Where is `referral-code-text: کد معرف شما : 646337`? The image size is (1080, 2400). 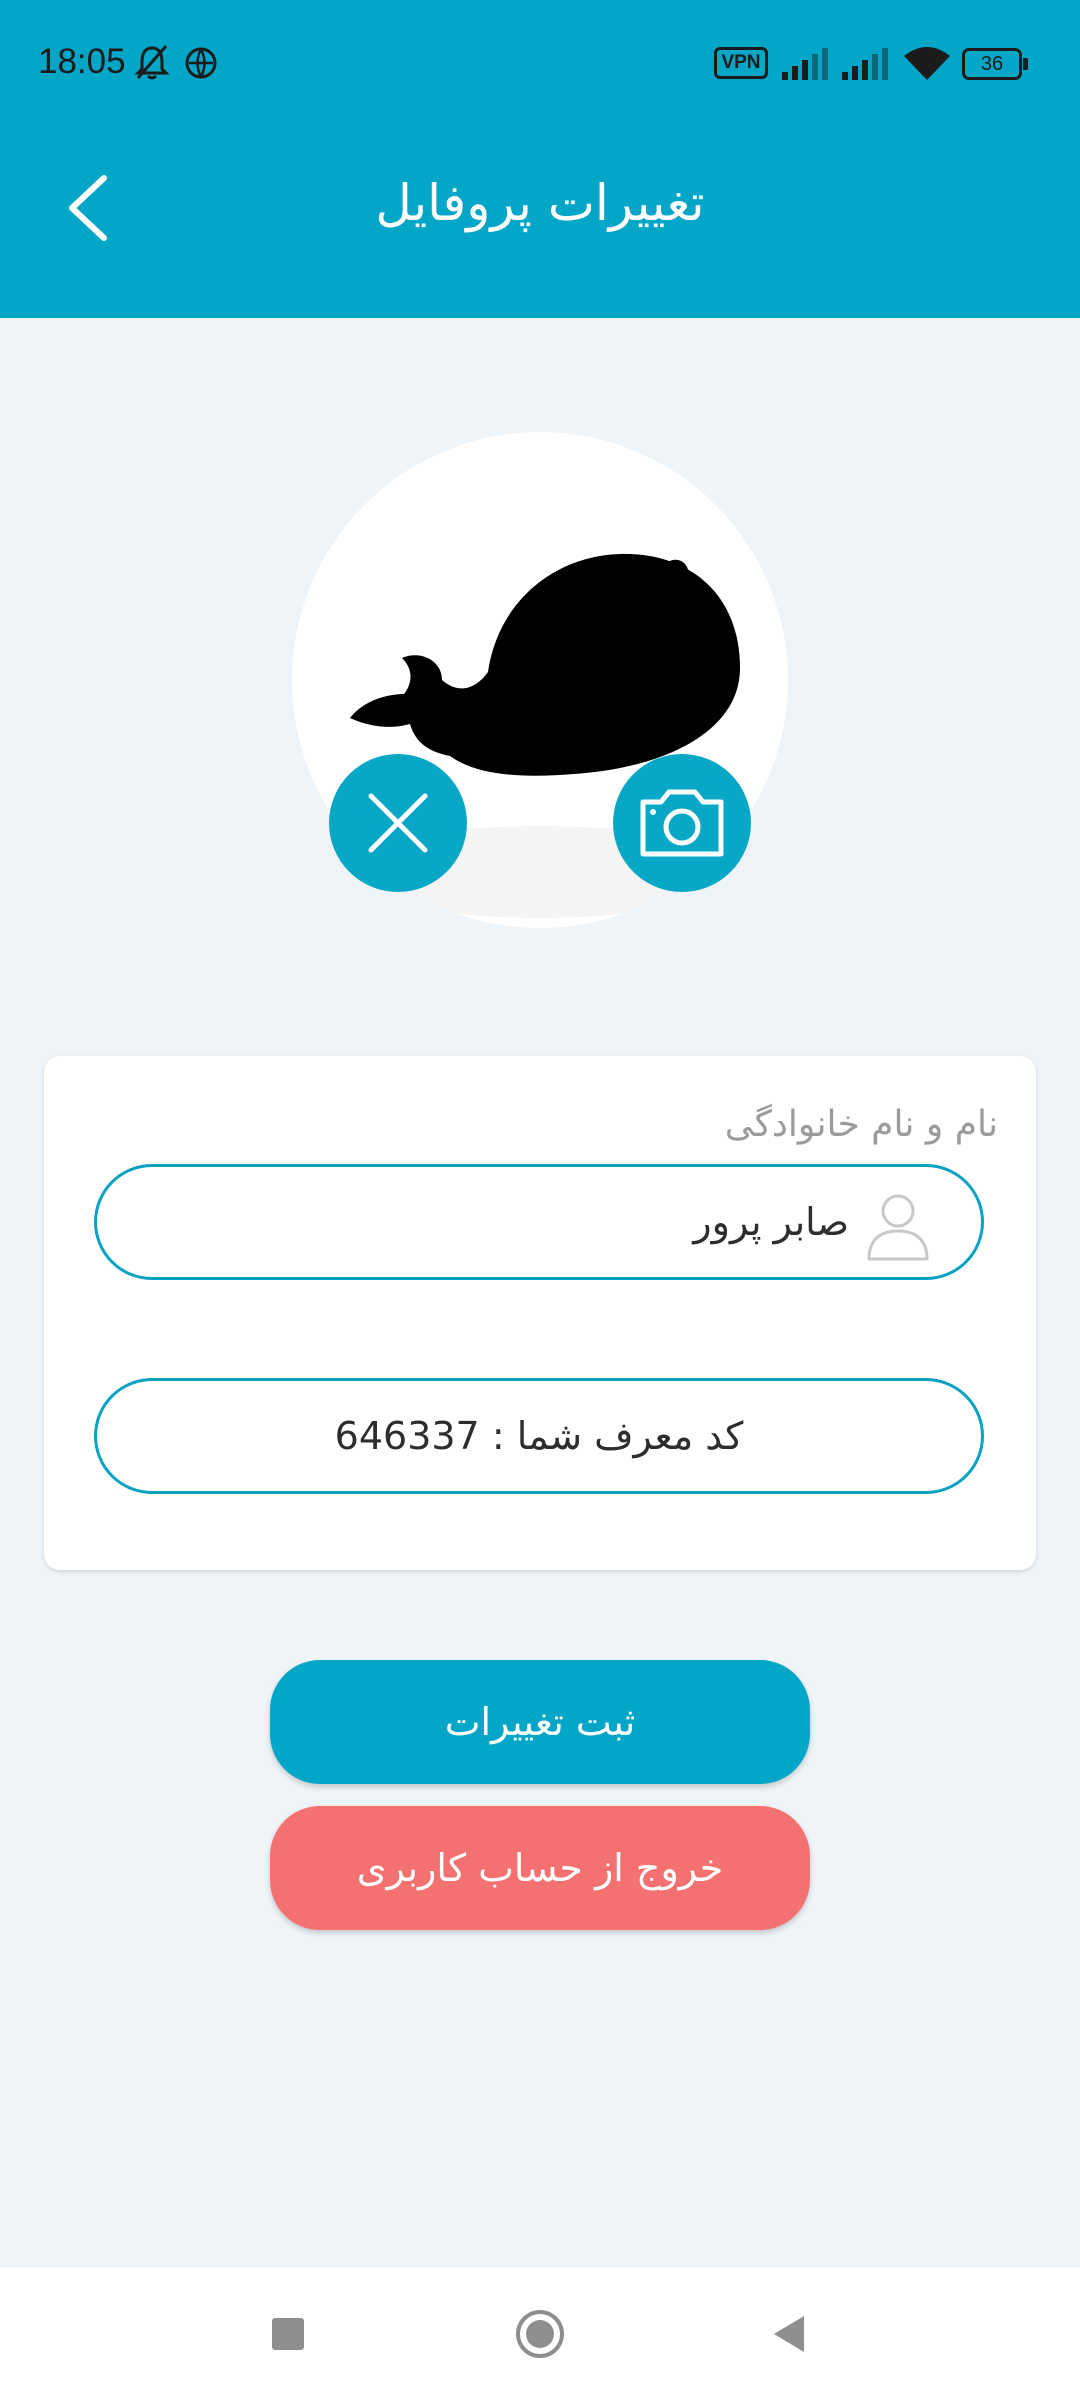
referral-code-text: کد معرف شما : 646337 is located at coordinates (539, 1436).